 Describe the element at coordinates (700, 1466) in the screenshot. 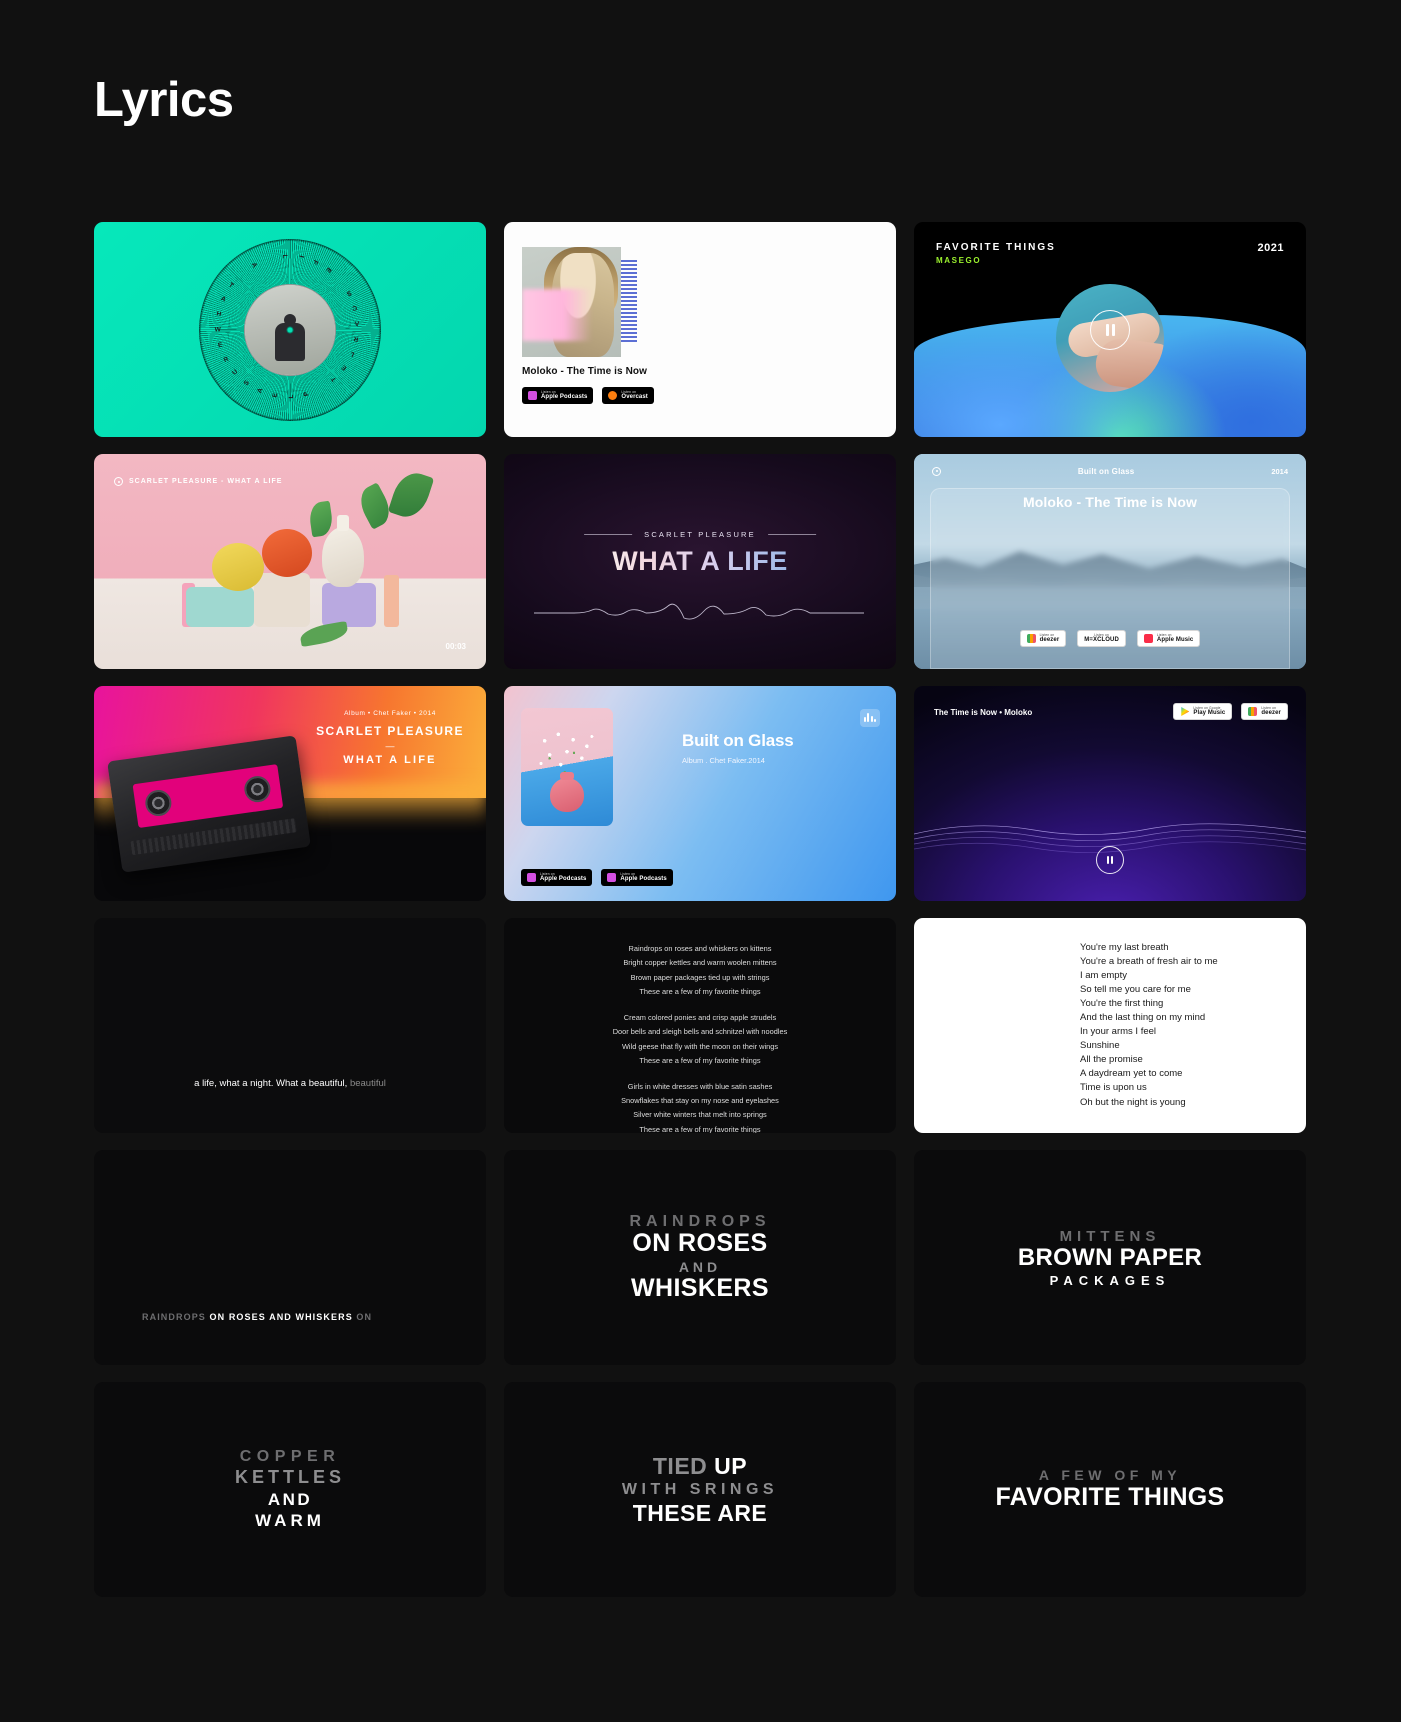

I see `kinetic-line-1: TIED UP` at that location.